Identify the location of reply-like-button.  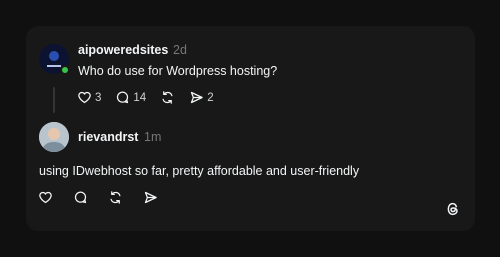
(45, 197).